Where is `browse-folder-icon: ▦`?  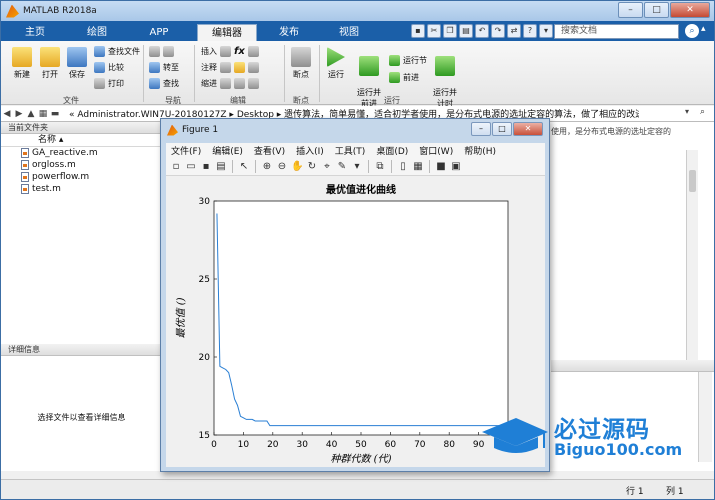 browse-folder-icon: ▦ is located at coordinates (43, 114).